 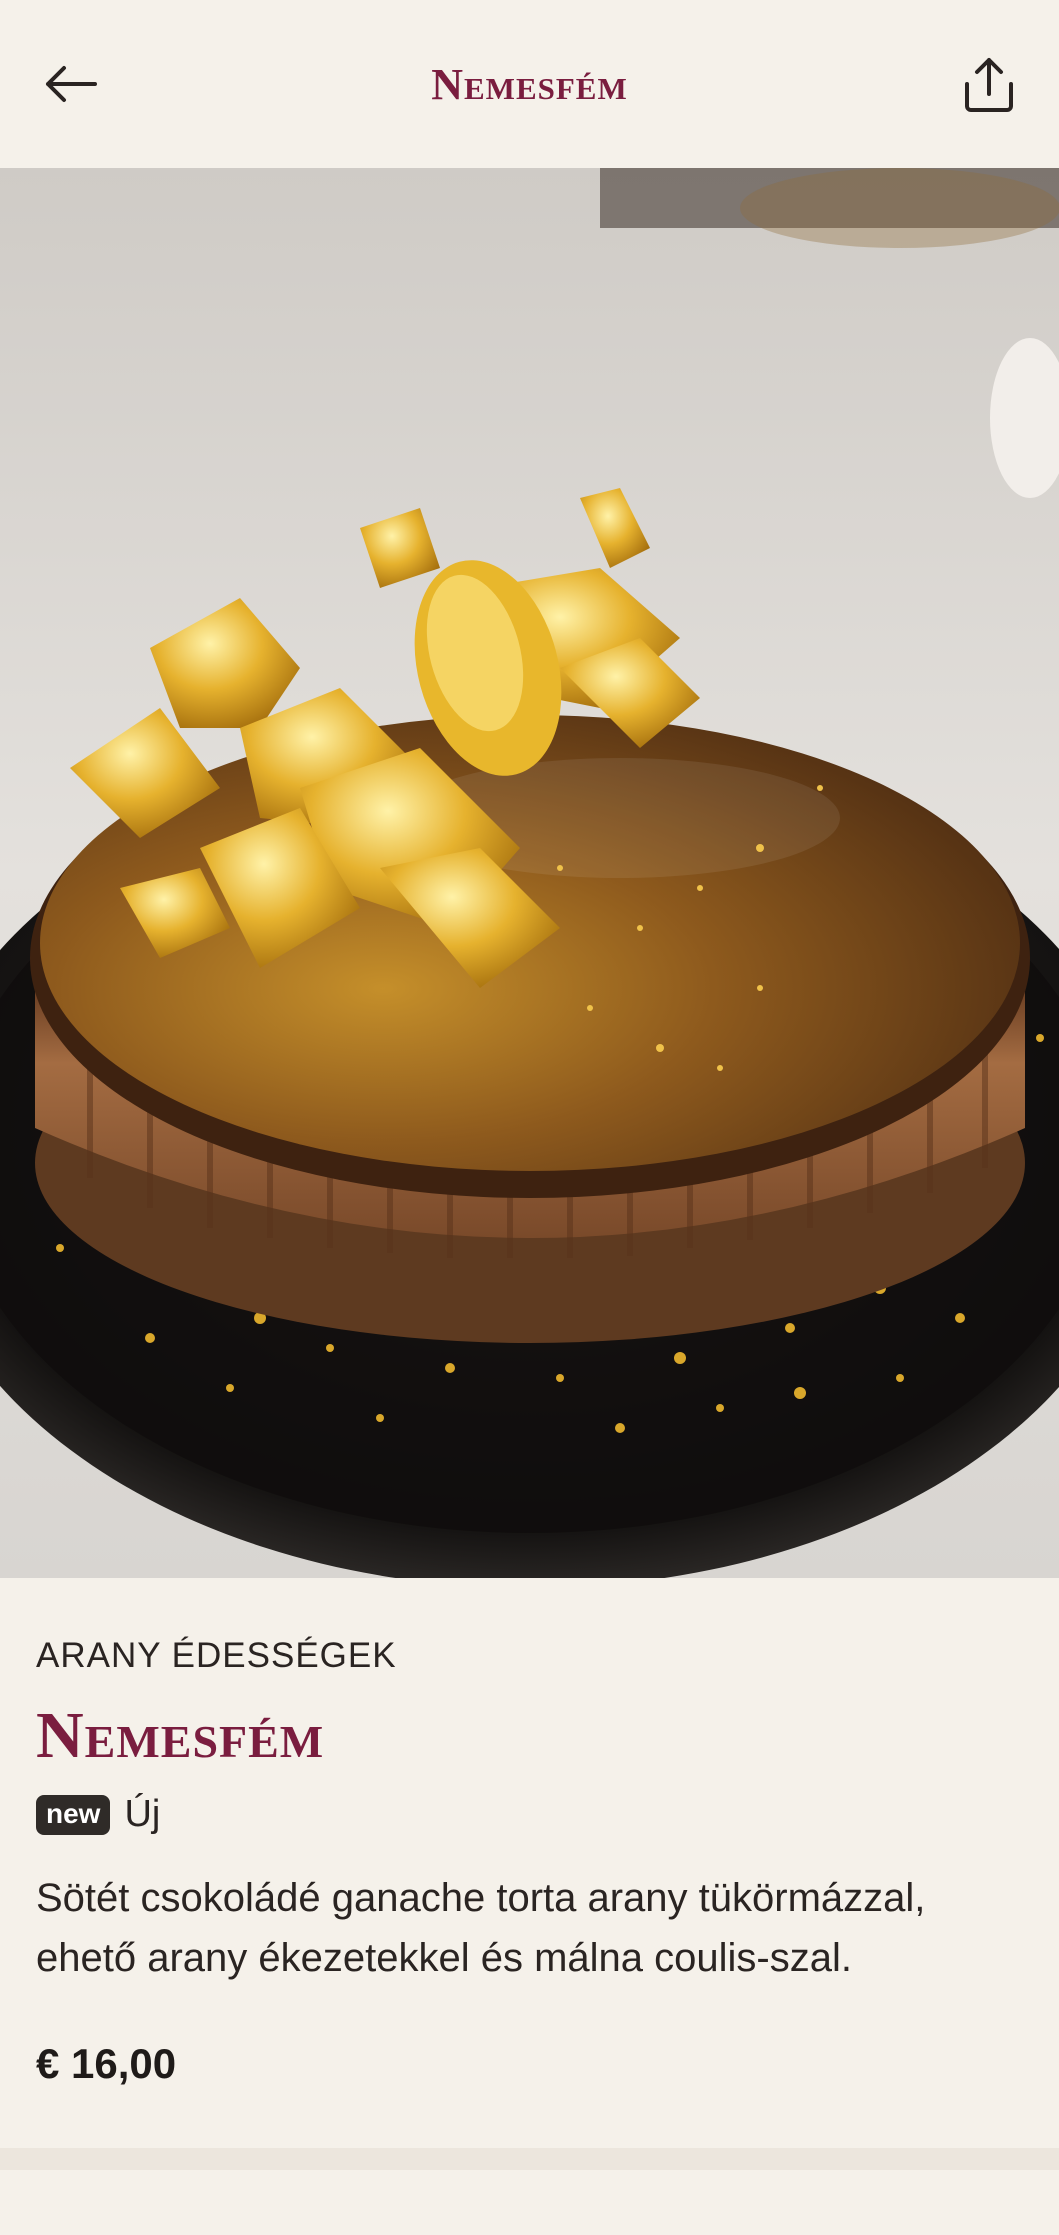 I want to click on arrow-left-icon, so click(x=71, y=84).